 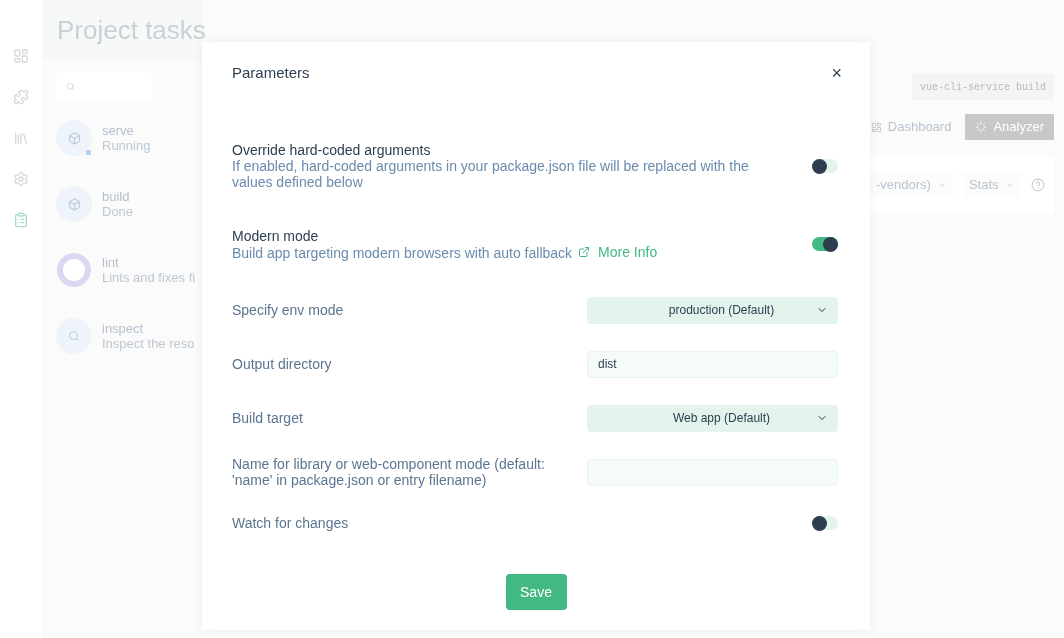 I want to click on help-icon, so click(x=1037, y=185).